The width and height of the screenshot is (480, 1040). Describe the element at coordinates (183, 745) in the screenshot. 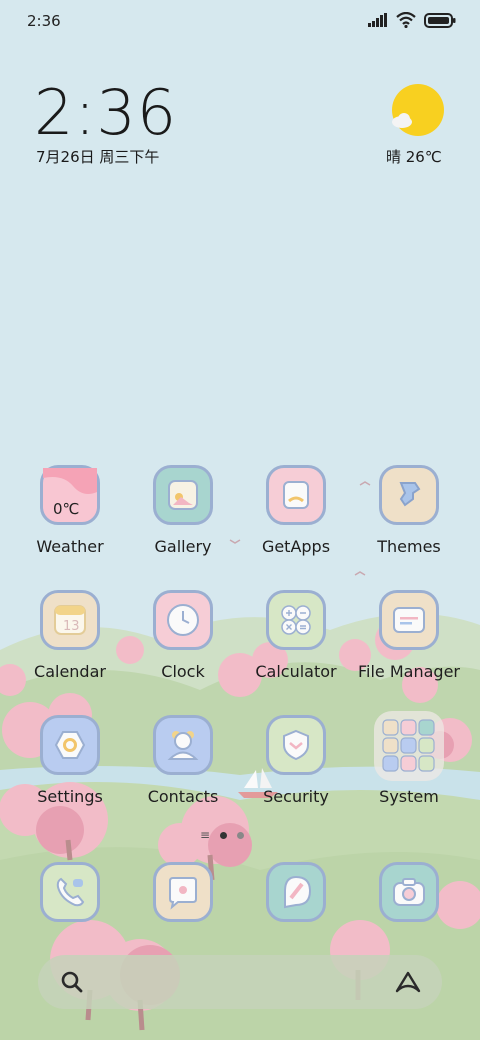

I see `contacts-icon` at that location.